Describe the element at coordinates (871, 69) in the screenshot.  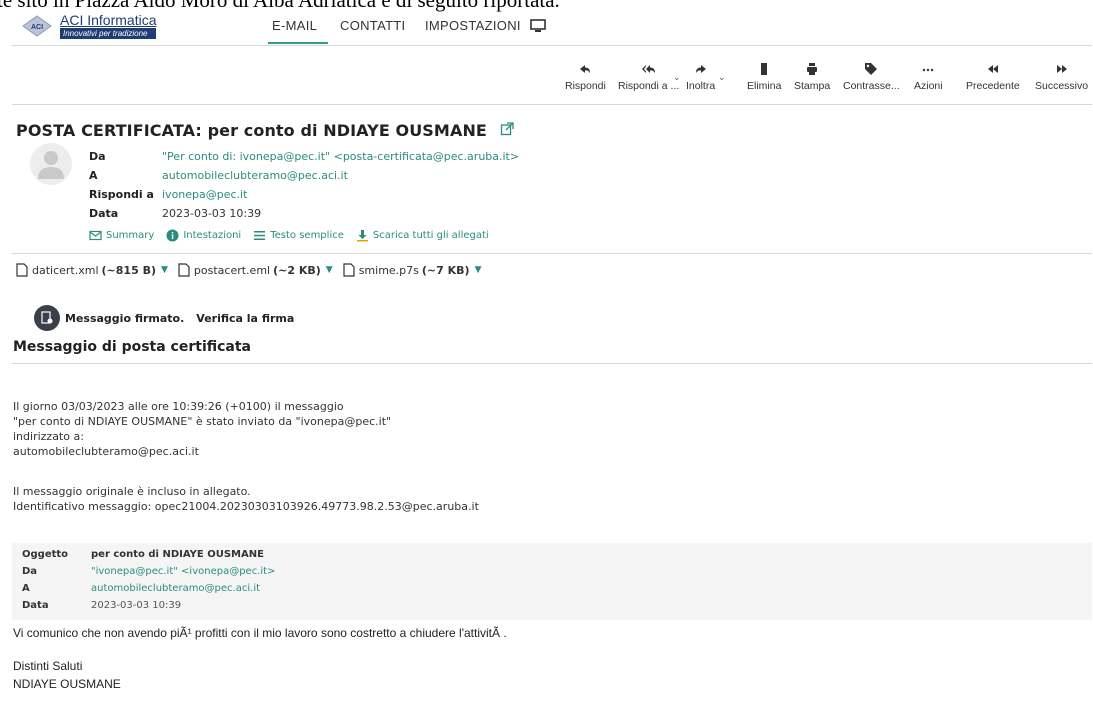
I see `tag-icon` at that location.